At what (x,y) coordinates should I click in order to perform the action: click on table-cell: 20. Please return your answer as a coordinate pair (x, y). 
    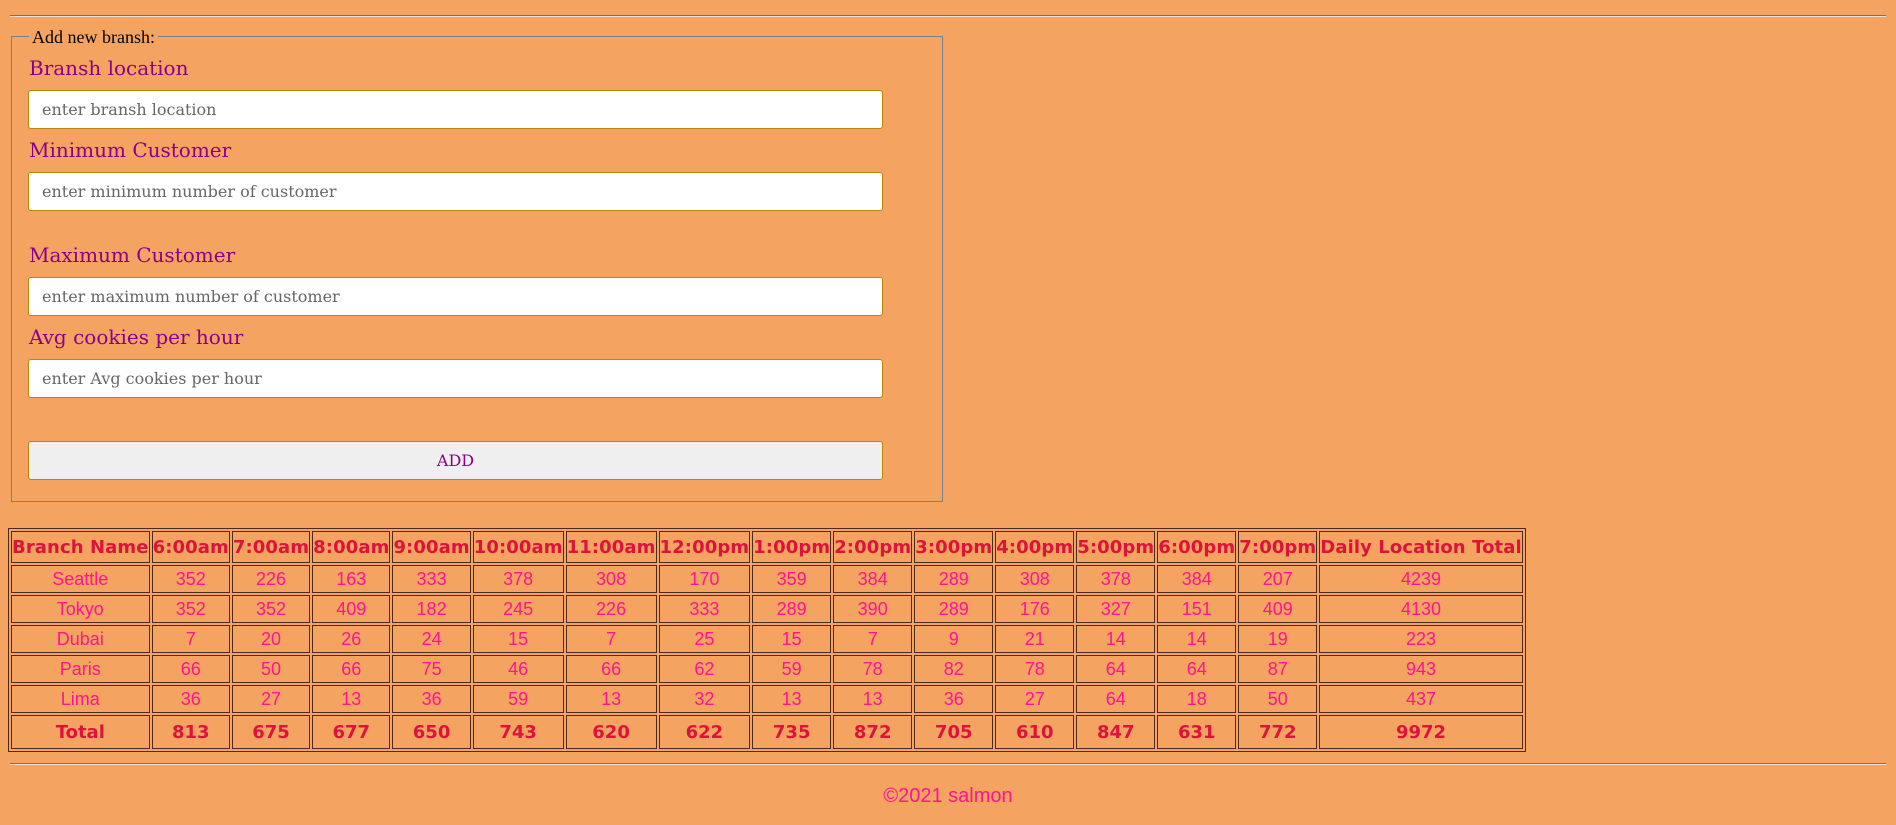
    Looking at the image, I should click on (271, 639).